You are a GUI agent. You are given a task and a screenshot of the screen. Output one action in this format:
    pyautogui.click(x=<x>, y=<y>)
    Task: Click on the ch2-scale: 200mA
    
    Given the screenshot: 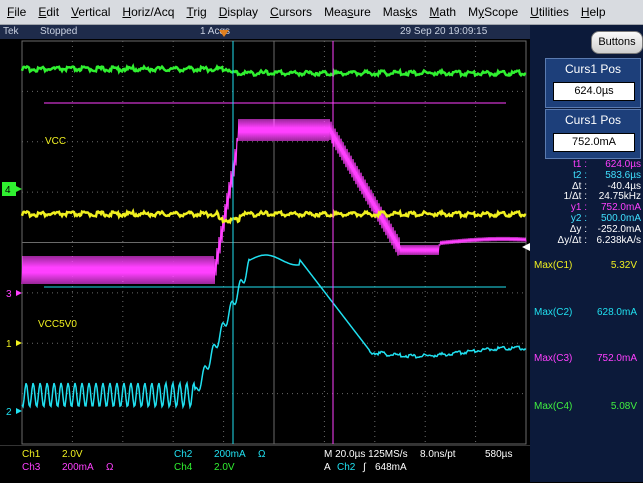 What is the action you would take?
    pyautogui.click(x=230, y=454)
    